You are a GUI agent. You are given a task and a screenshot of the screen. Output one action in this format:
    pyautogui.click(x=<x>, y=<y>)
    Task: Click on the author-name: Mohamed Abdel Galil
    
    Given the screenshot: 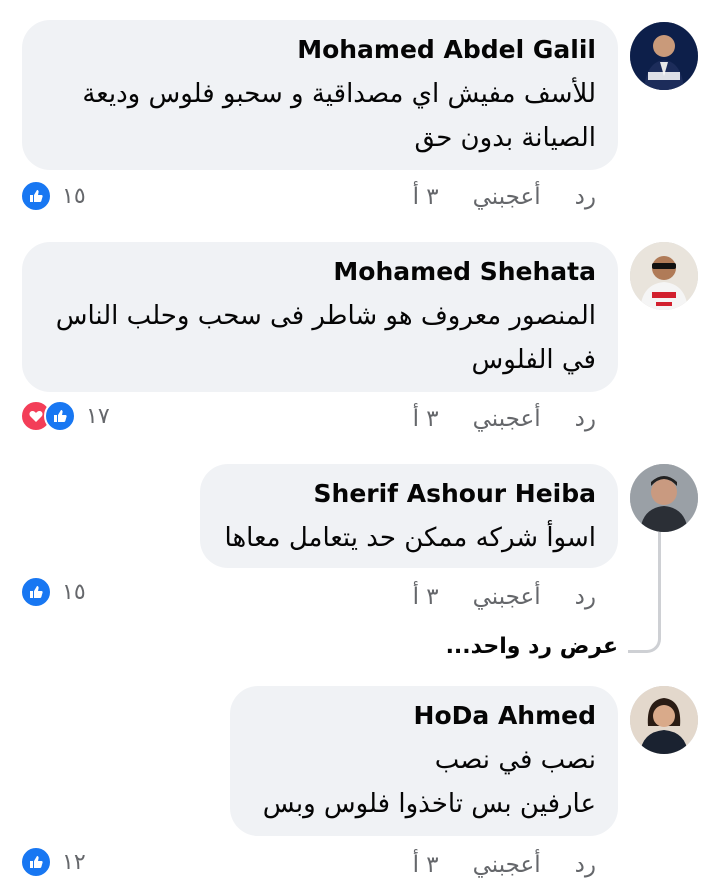 What is the action you would take?
    pyautogui.click(x=320, y=50)
    